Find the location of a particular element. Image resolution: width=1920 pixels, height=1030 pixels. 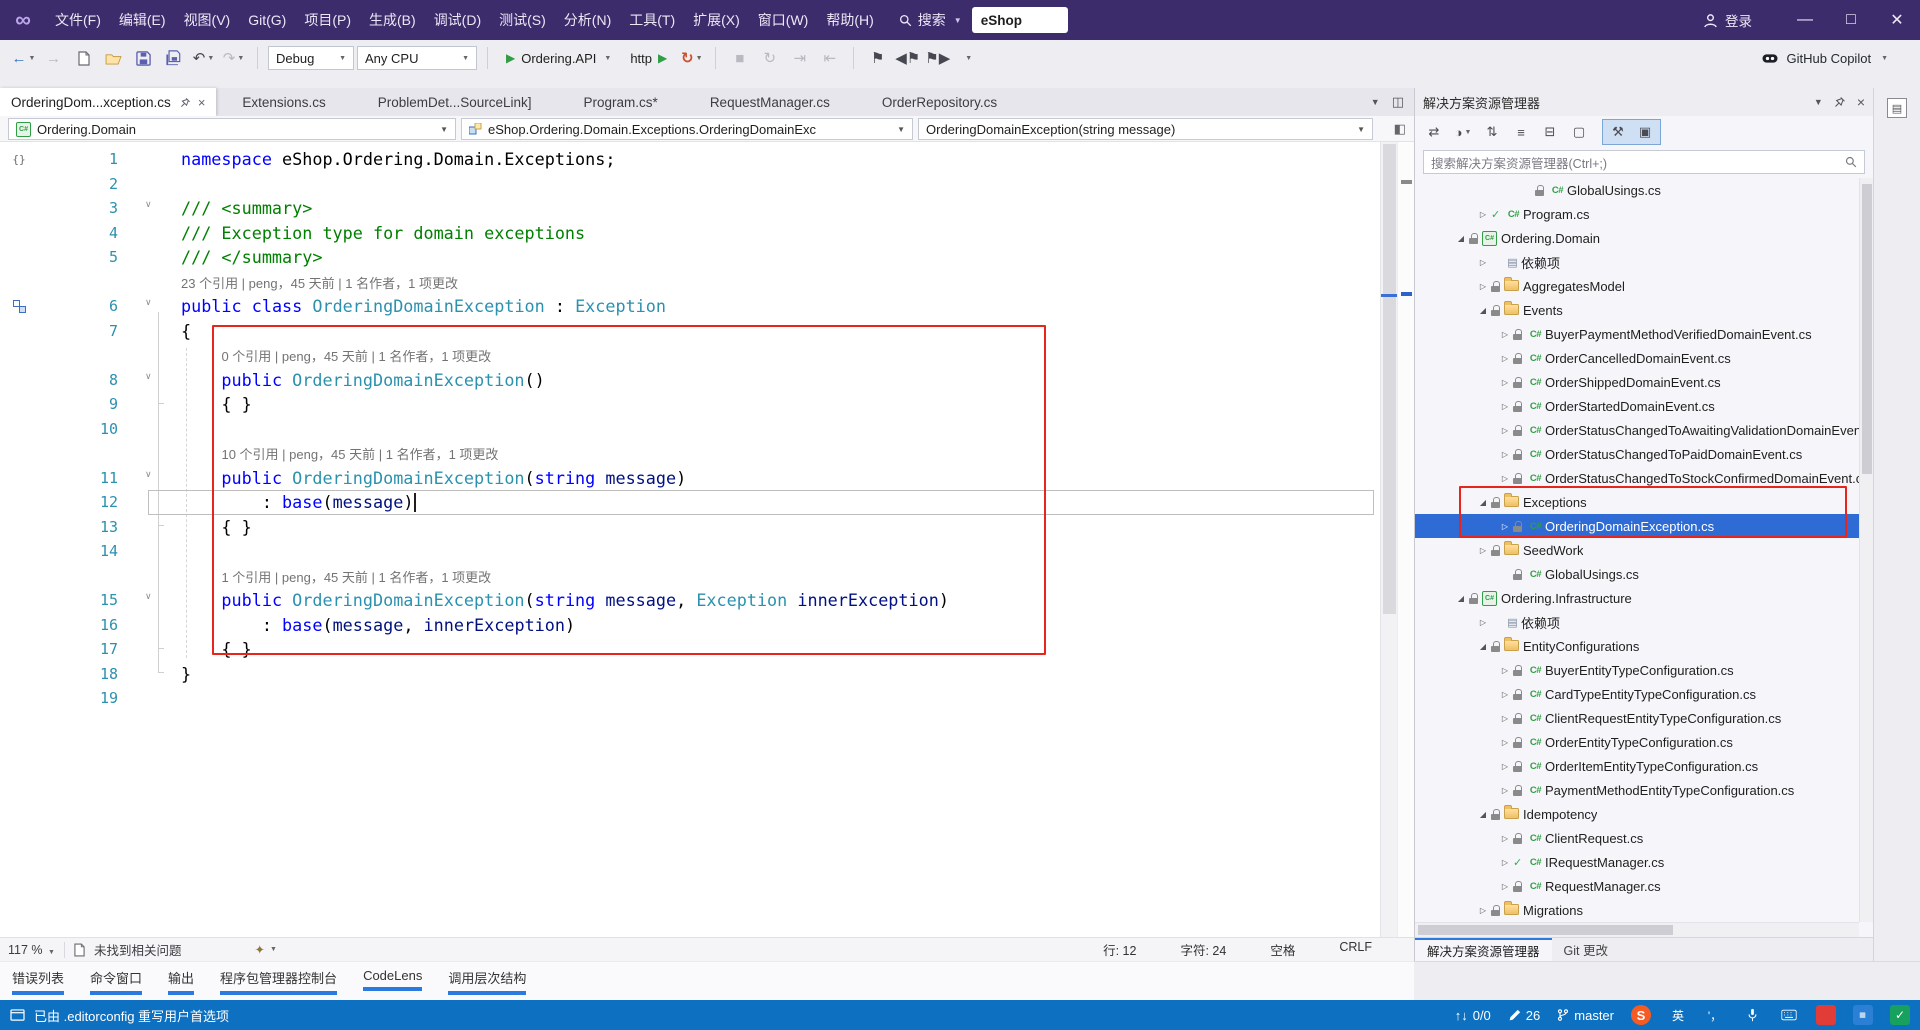

undo-icon: ↶ ▼ is located at coordinates (203, 58).